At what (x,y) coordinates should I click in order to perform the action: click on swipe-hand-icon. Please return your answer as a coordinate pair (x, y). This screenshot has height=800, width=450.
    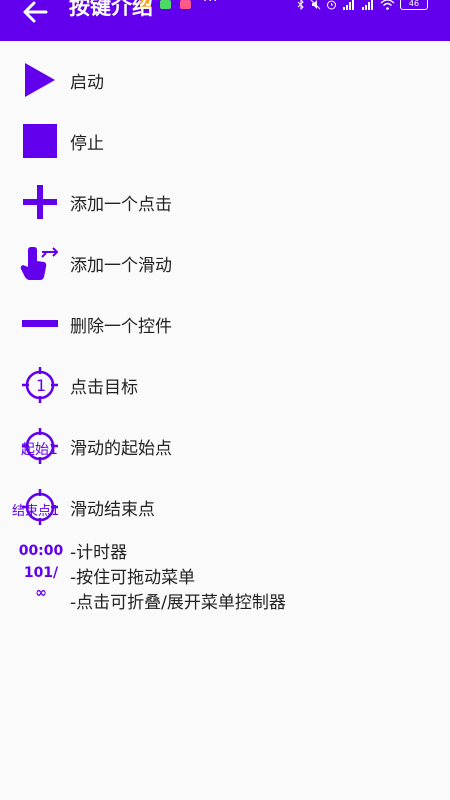
    Looking at the image, I should click on (40, 263).